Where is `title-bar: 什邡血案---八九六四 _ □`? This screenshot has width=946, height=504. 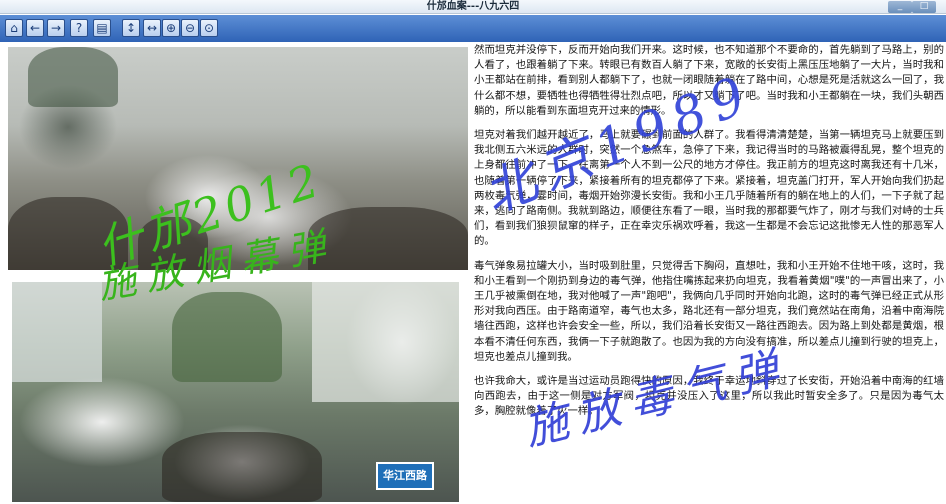 title-bar: 什邡血案---八九六四 _ □ is located at coordinates (473, 7).